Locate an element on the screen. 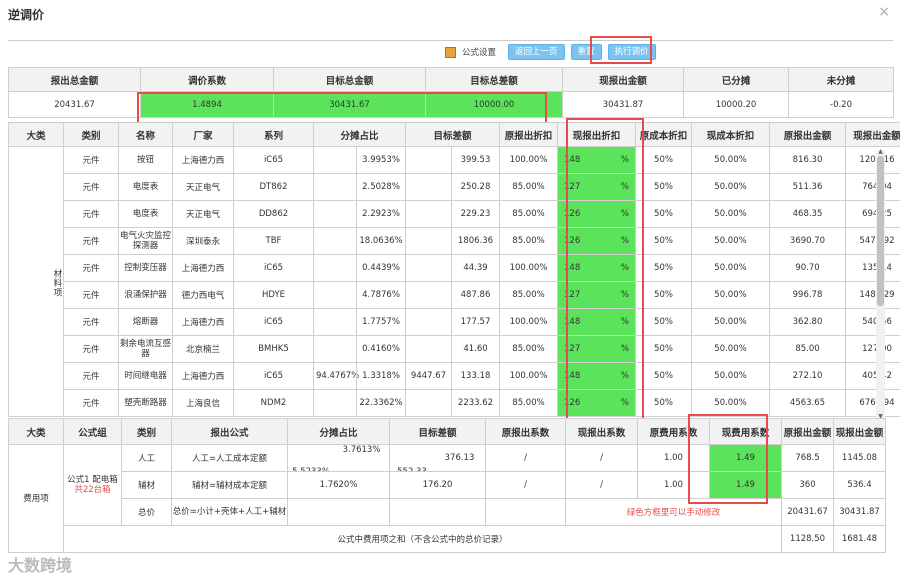  fee-type: 辅材 is located at coordinates (146, 485).